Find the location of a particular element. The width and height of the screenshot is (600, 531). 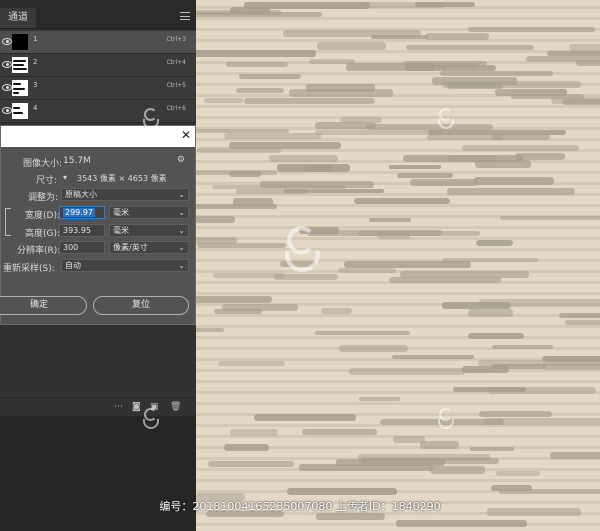

dimensions-label: 尺寸: is located at coordinates (47, 181).